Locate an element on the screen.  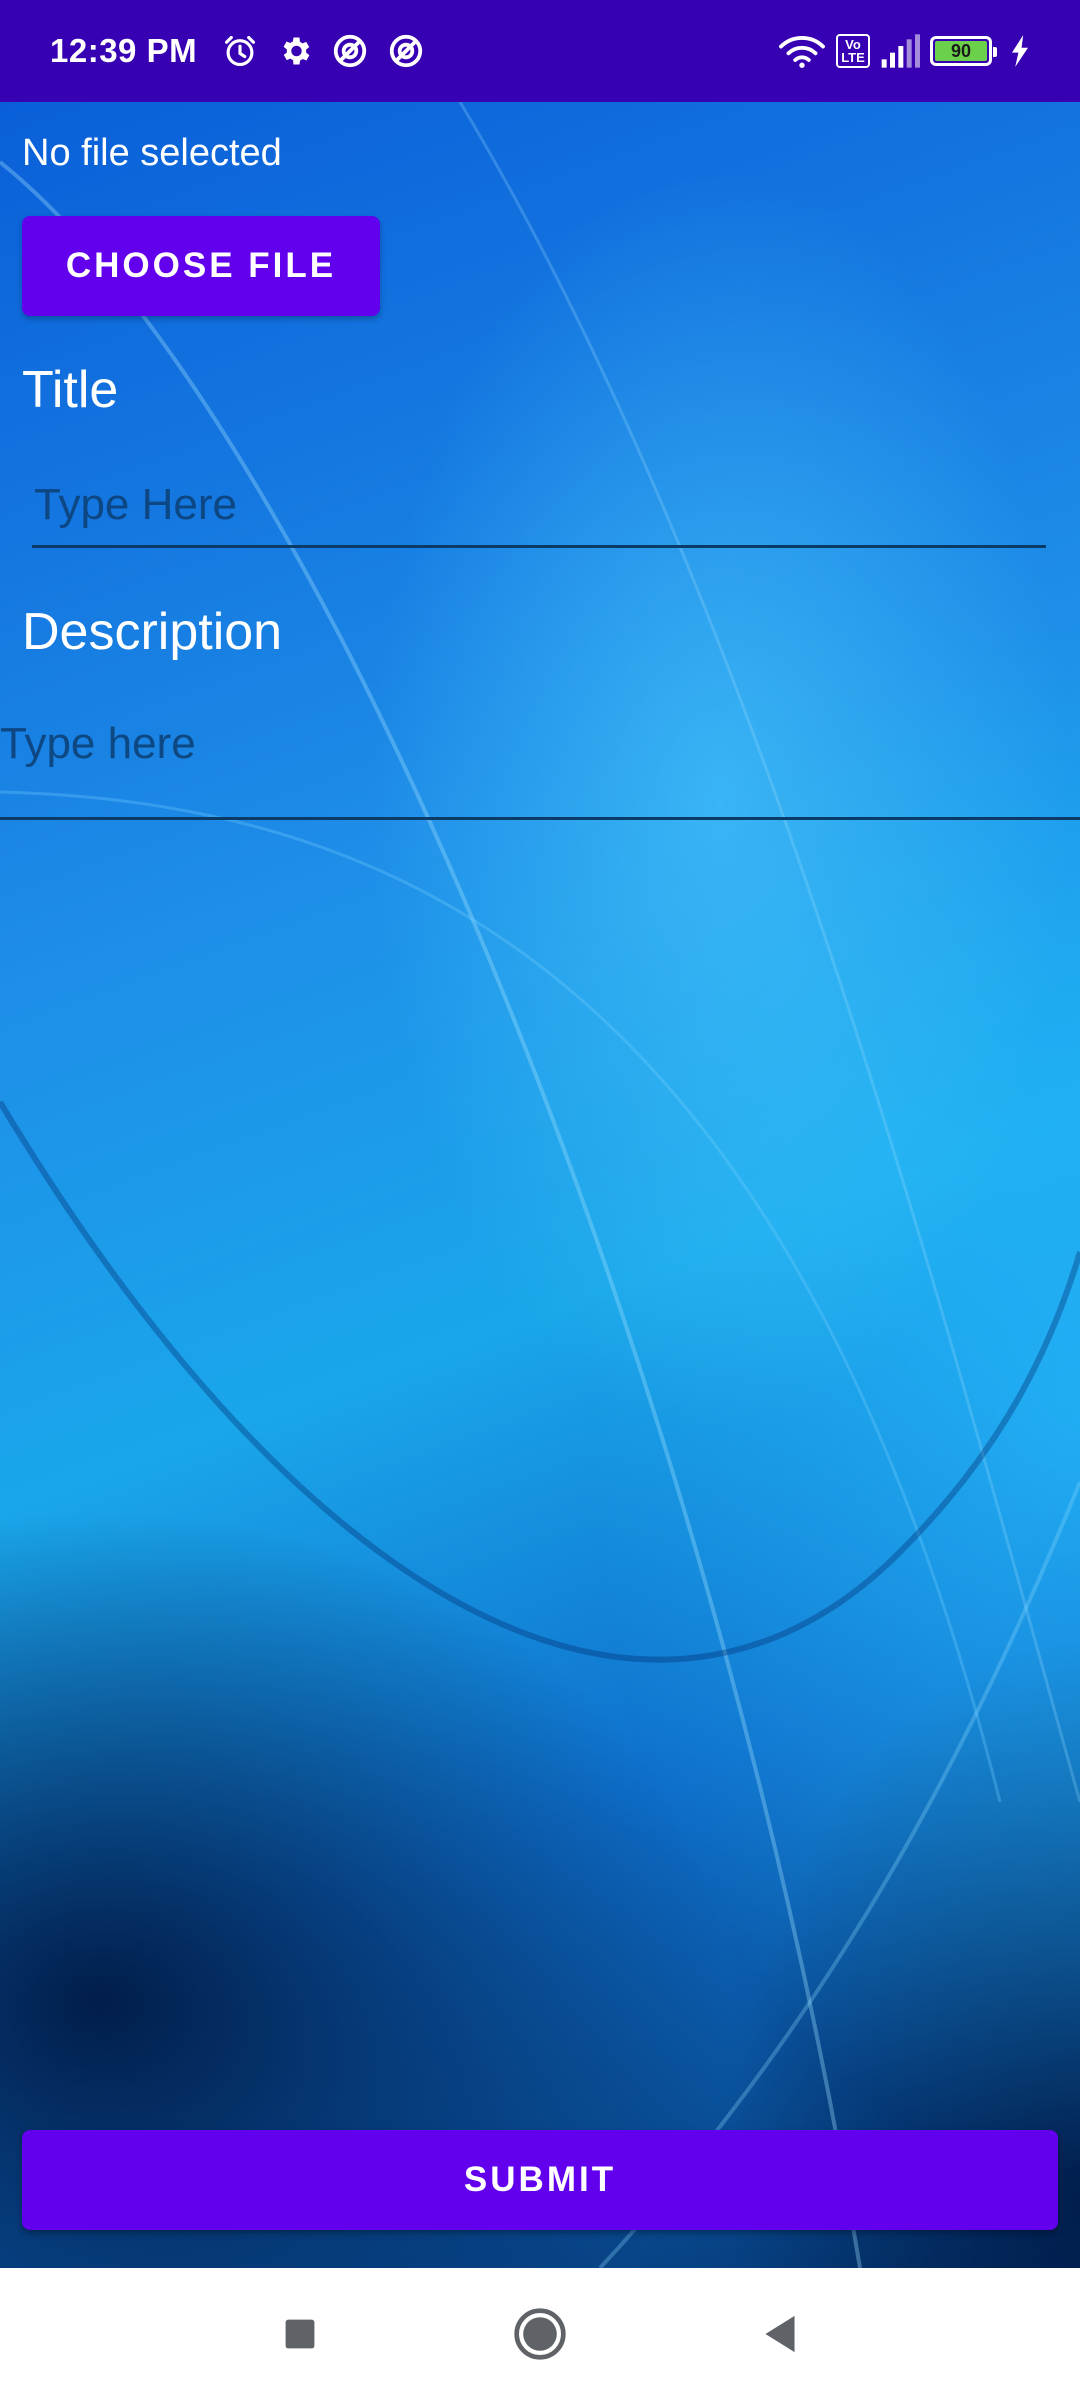
alarm-icon is located at coordinates (240, 51).